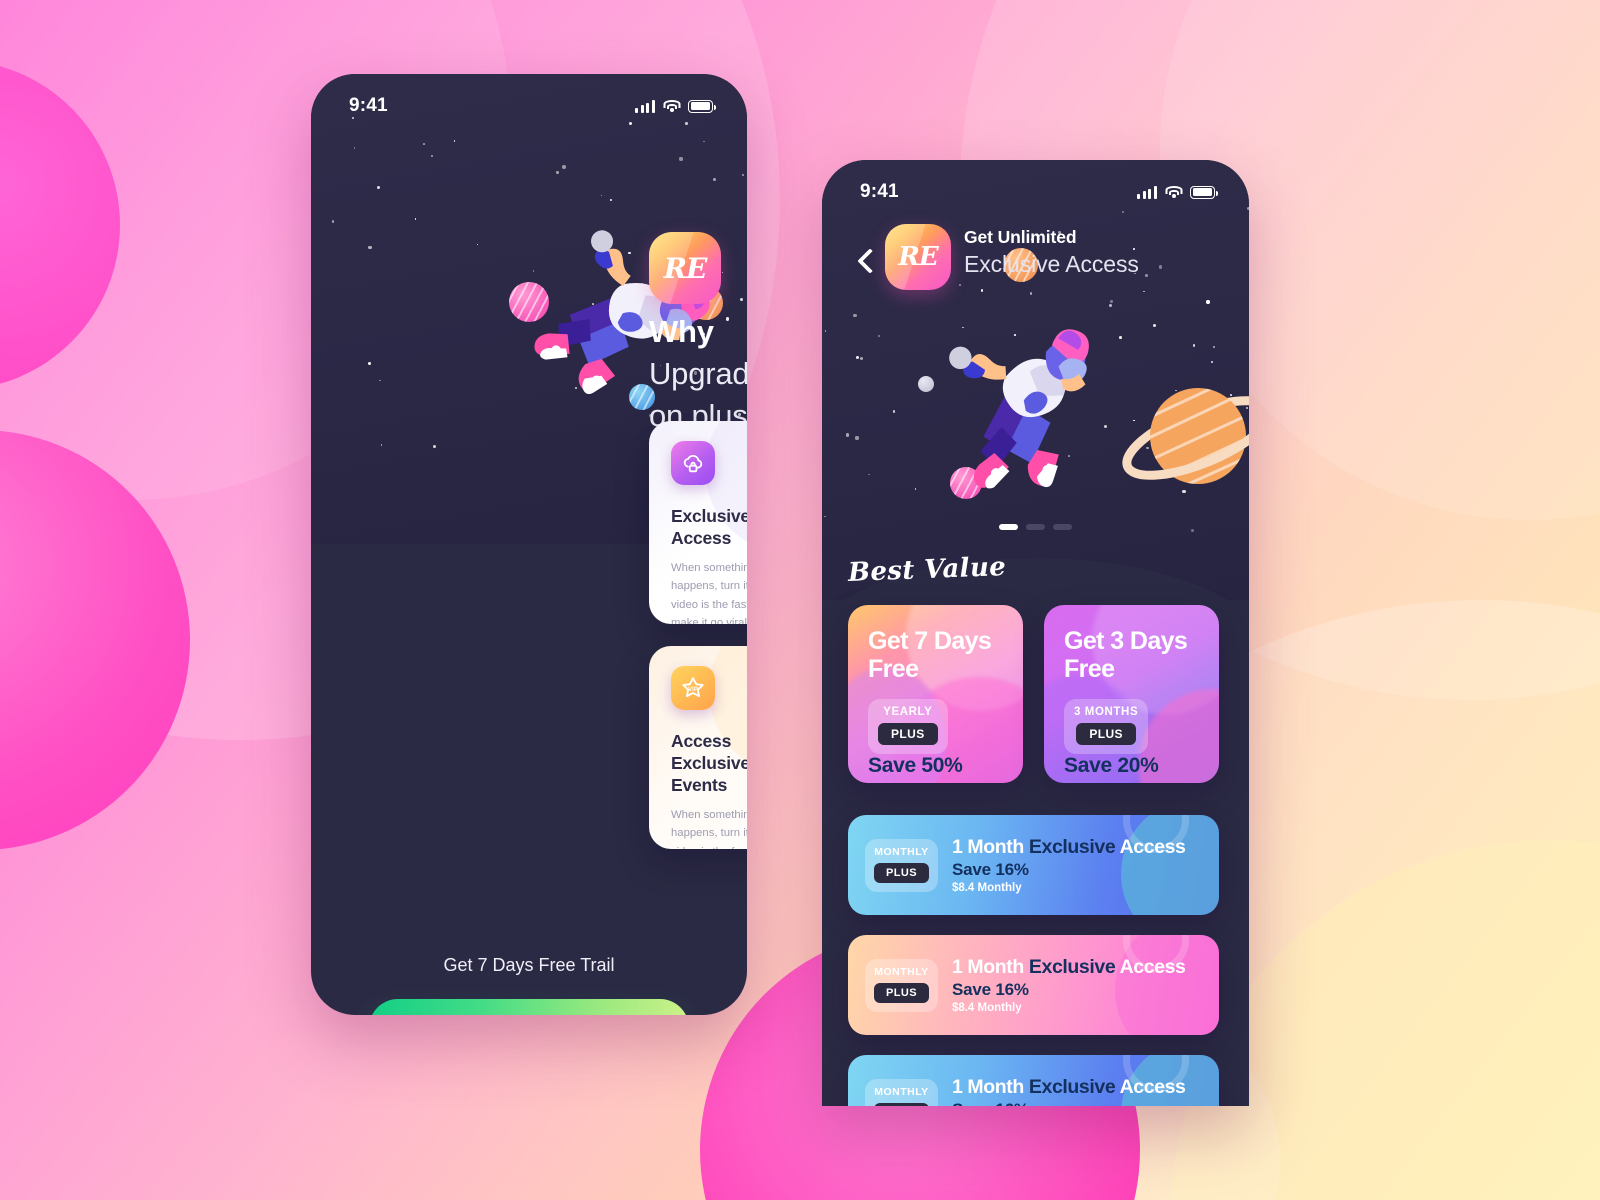  Describe the element at coordinates (1126, 641) in the screenshot. I see `plan-title-lead: Get 3 Days` at that location.